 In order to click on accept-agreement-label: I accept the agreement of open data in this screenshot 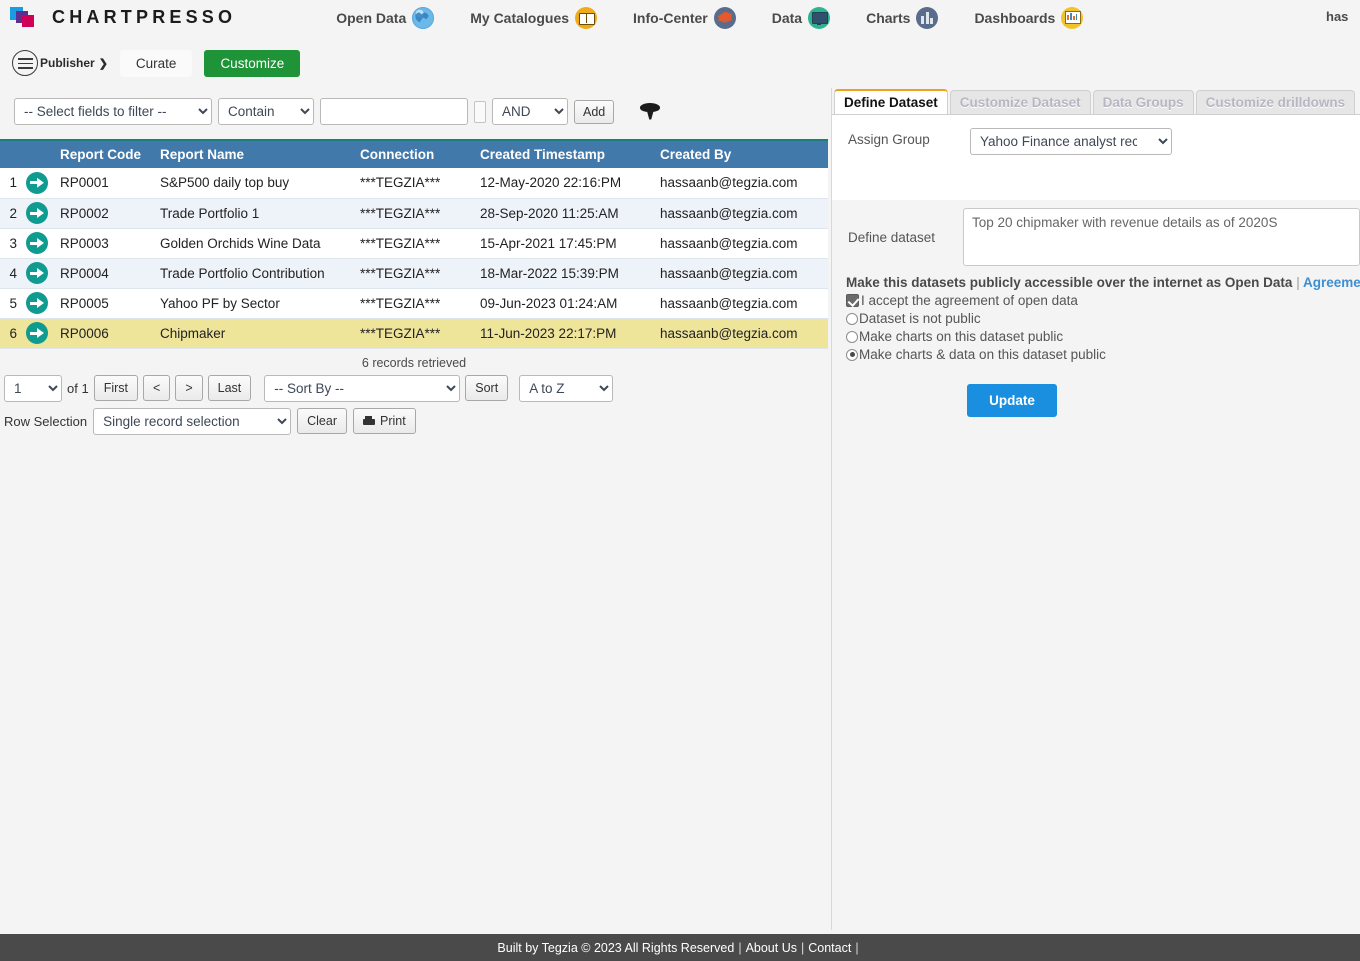, I will do `click(969, 300)`.